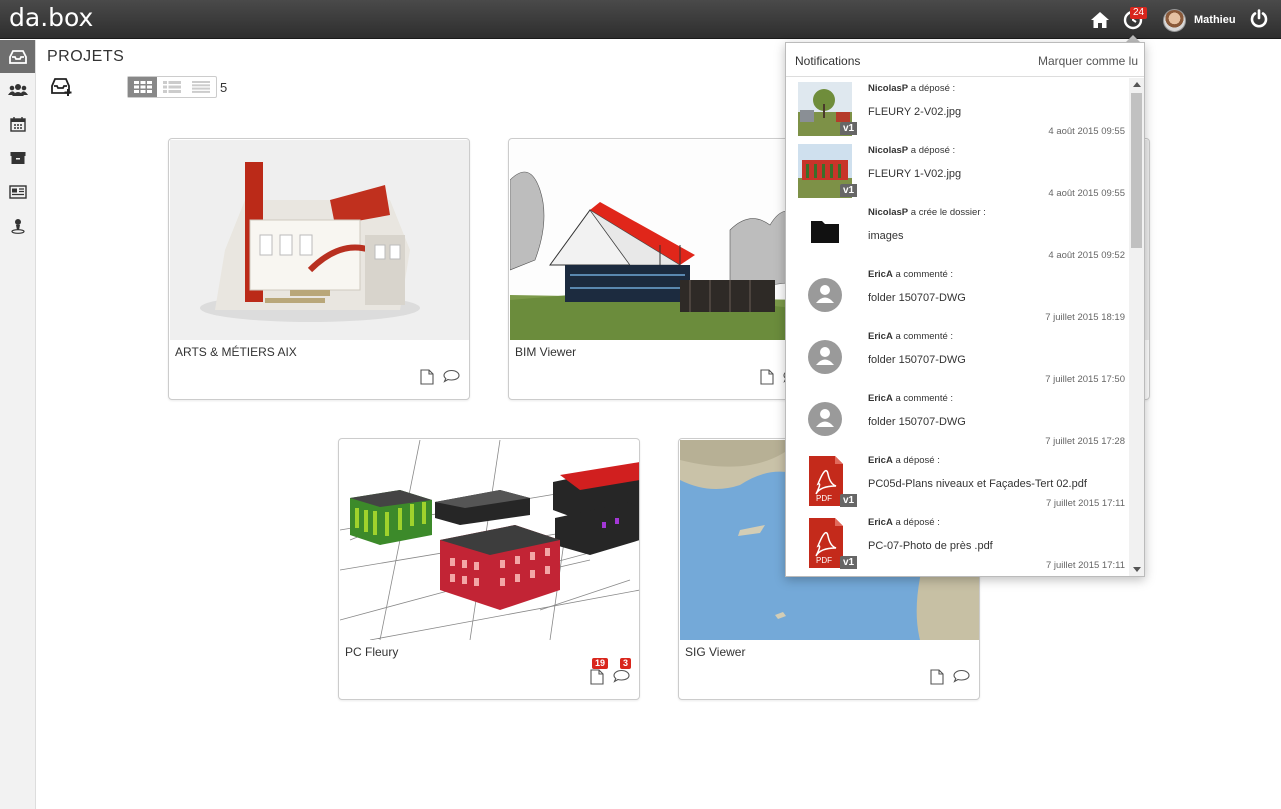  I want to click on add-project-icon, so click(62, 87).